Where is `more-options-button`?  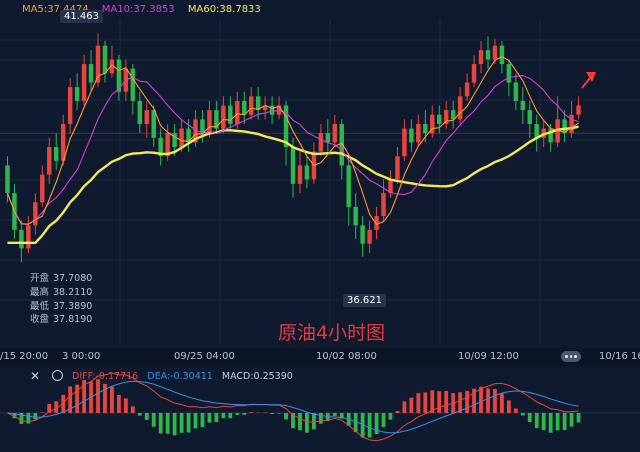
more-options-button is located at coordinates (571, 356).